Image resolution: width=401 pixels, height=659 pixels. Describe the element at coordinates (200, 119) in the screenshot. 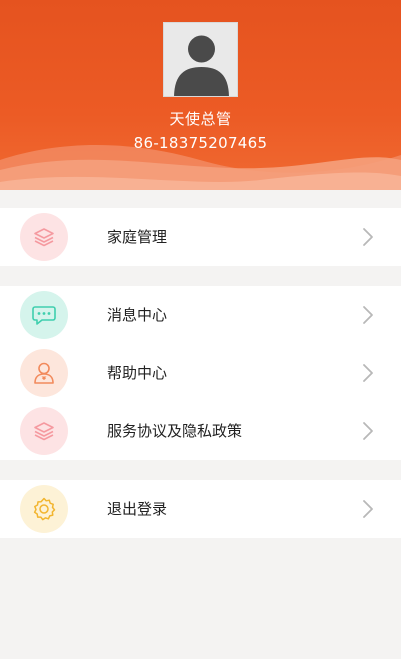

I see `user-name: 天使总管` at that location.